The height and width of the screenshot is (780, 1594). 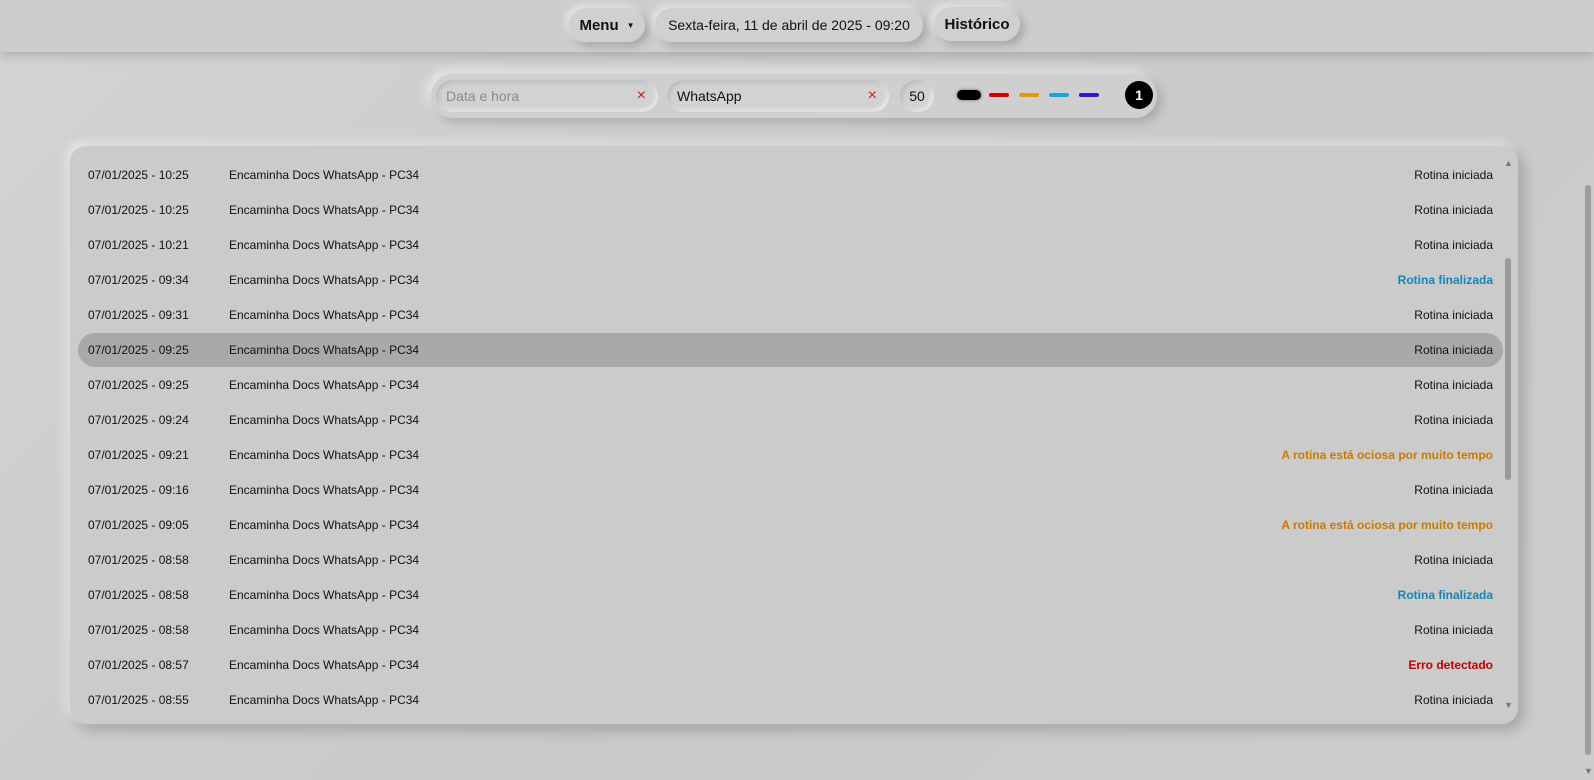 I want to click on menu-button: Menu ▼, so click(x=607, y=25).